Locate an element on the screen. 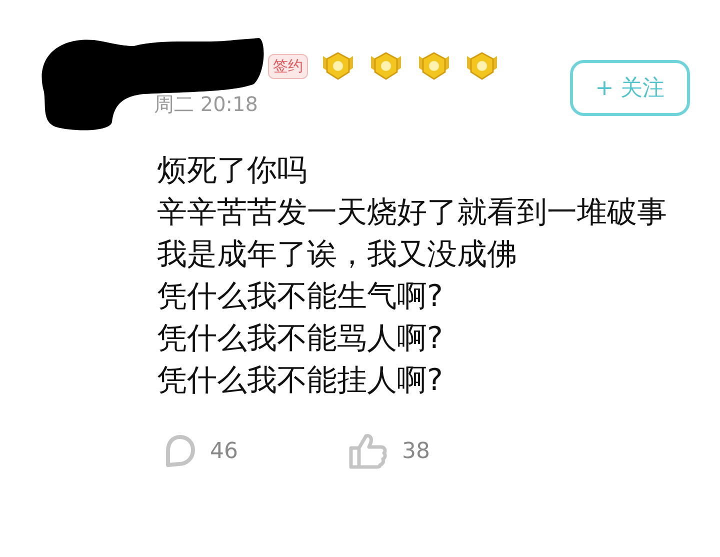 Image resolution: width=720 pixels, height=557 pixels. post-text: 凭什么我不能挂人啊? is located at coordinates (300, 381).